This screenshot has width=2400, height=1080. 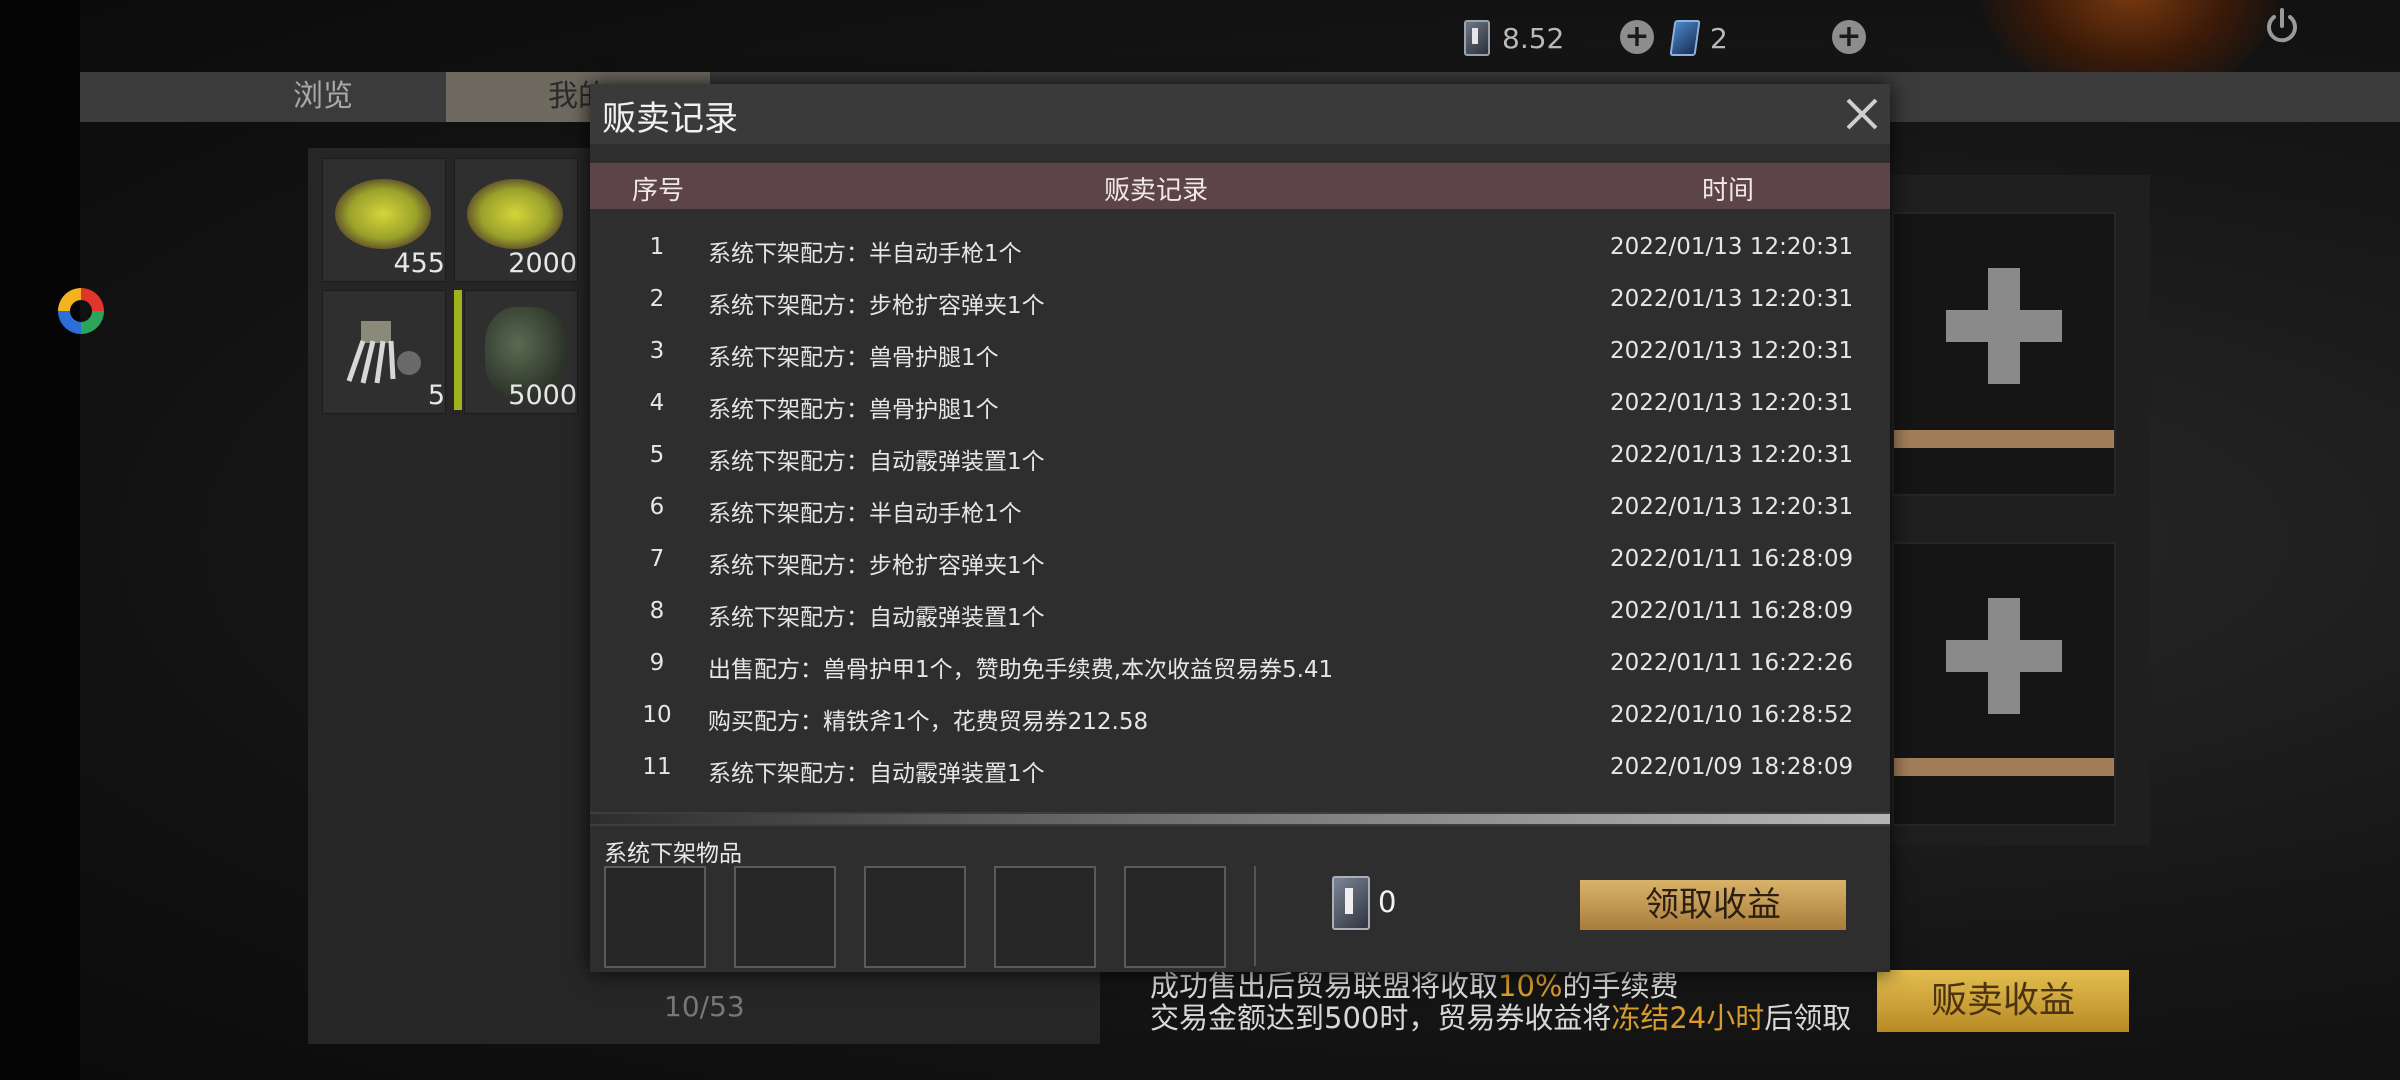 What do you see at coordinates (436, 395) in the screenshot?
I see `item-count: 5` at bounding box center [436, 395].